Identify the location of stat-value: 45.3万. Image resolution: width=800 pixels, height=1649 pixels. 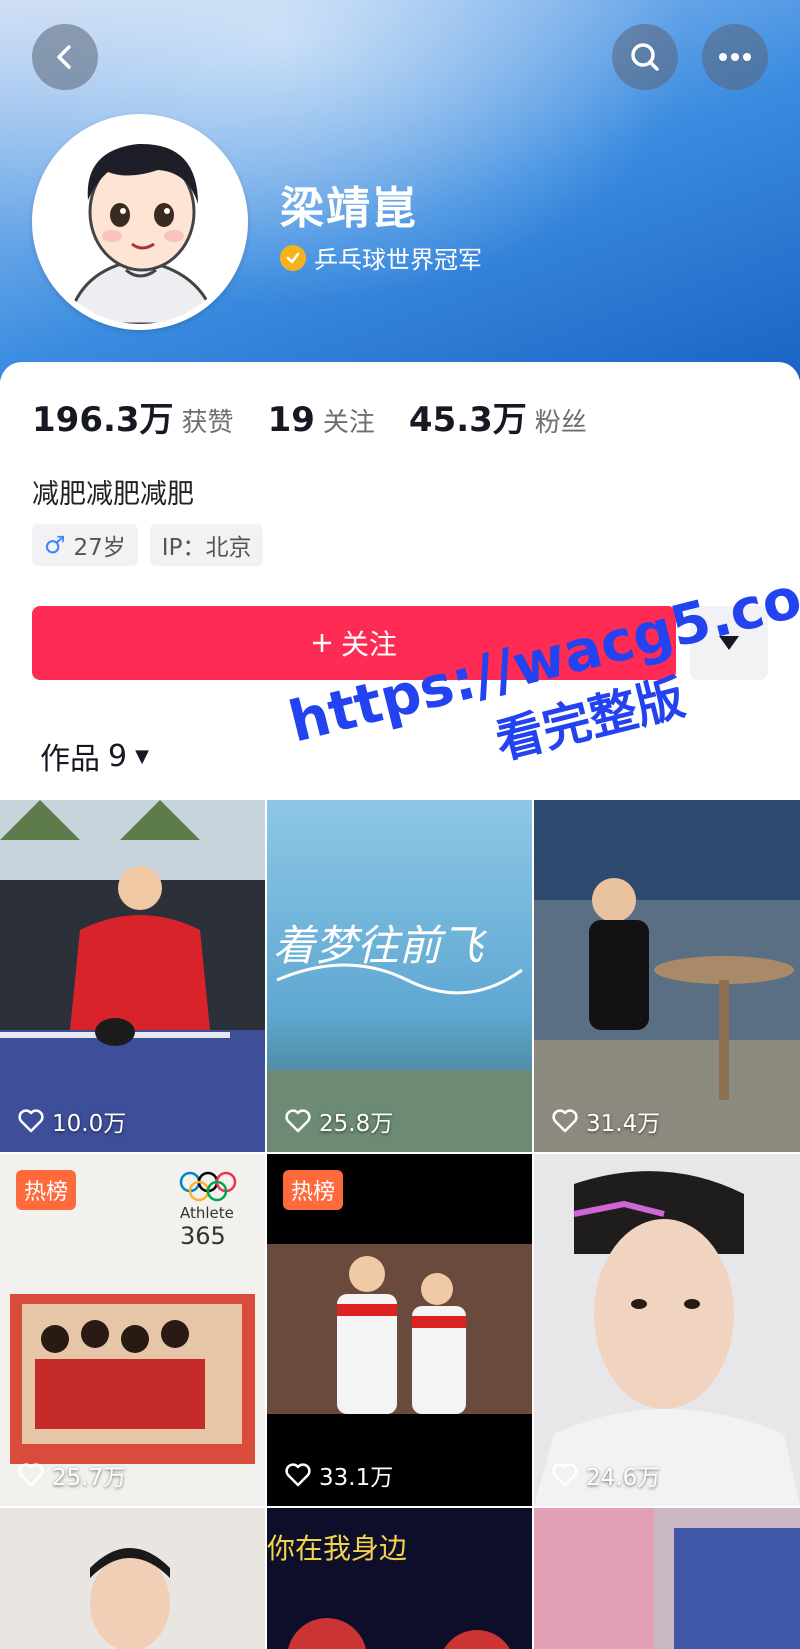
(467, 420).